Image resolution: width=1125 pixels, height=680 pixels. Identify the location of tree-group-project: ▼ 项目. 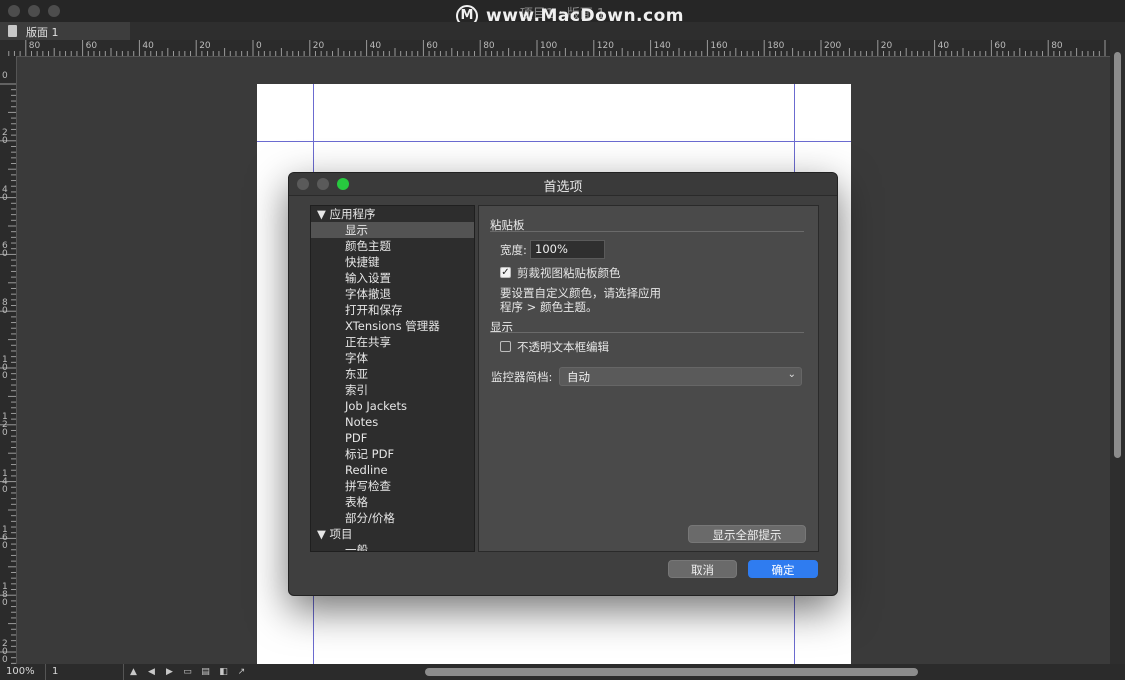
(335, 534).